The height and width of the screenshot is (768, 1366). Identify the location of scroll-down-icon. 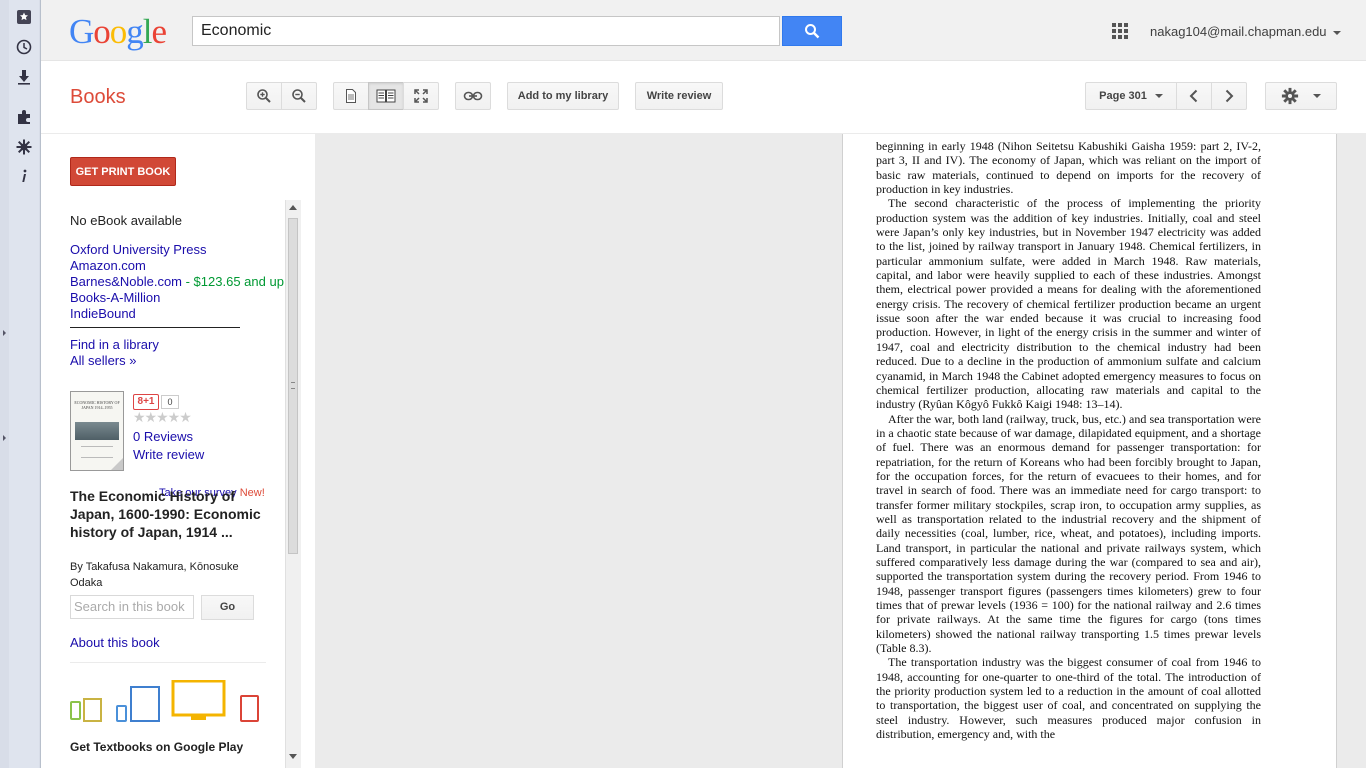
(293, 756).